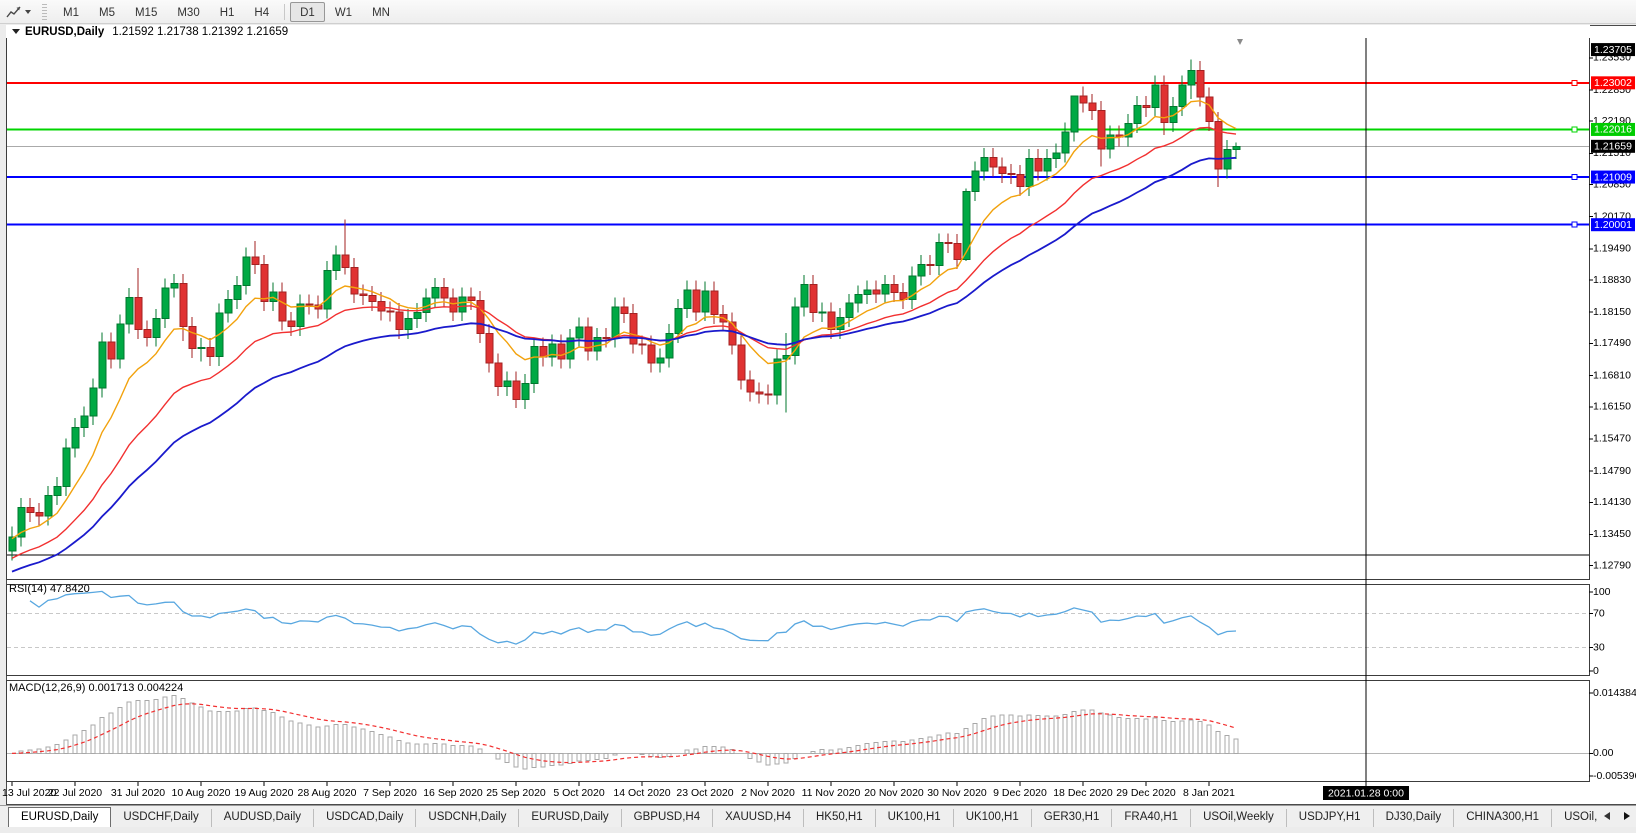  What do you see at coordinates (96, 688) in the screenshot?
I see `macd-label: MACD(12,26,9) 0.001713 0.004224` at bounding box center [96, 688].